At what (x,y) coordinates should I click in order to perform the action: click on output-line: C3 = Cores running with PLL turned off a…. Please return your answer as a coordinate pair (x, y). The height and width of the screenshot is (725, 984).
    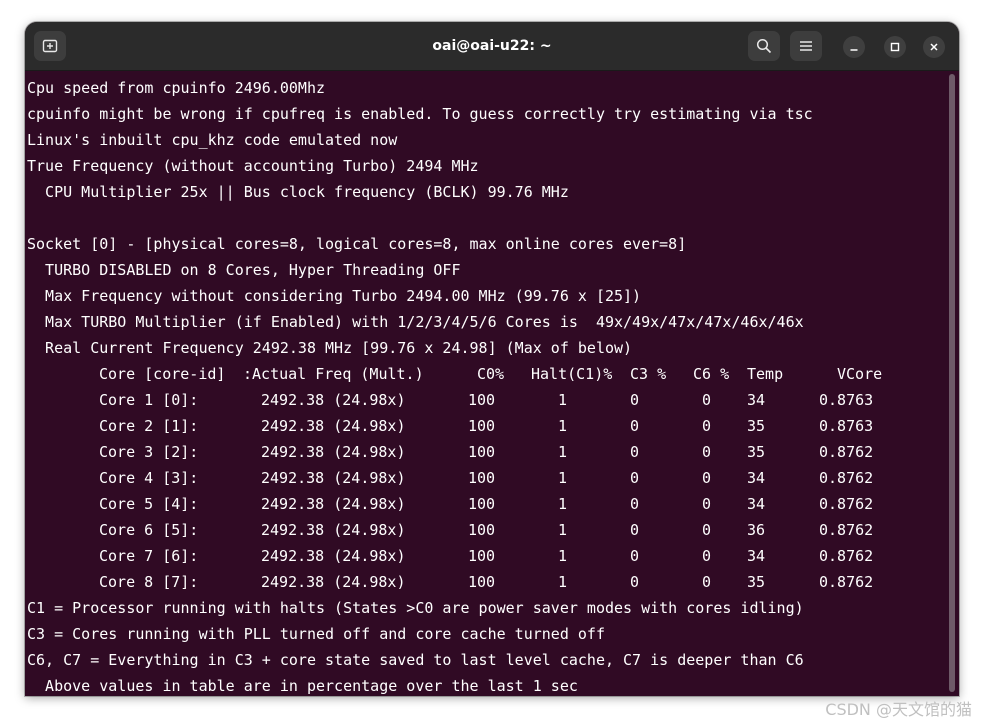
    Looking at the image, I should click on (316, 634).